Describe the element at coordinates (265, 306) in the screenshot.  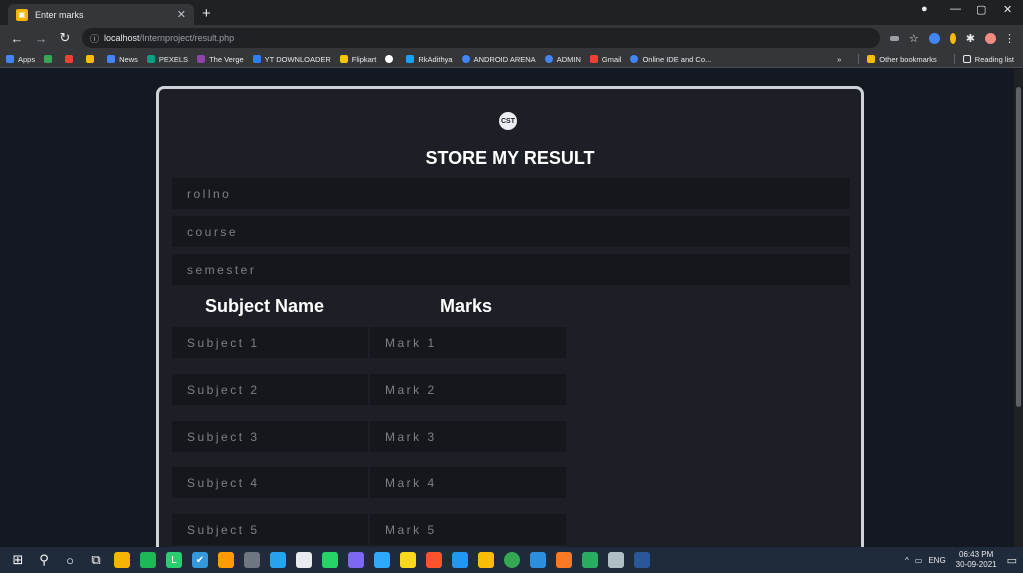
I see `subject-name-header: Subject Name` at that location.